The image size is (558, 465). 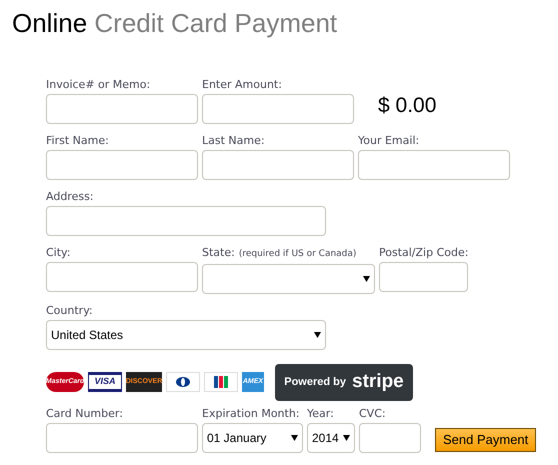 What do you see at coordinates (378, 382) in the screenshot?
I see `stripe-wordmark: stripe` at bounding box center [378, 382].